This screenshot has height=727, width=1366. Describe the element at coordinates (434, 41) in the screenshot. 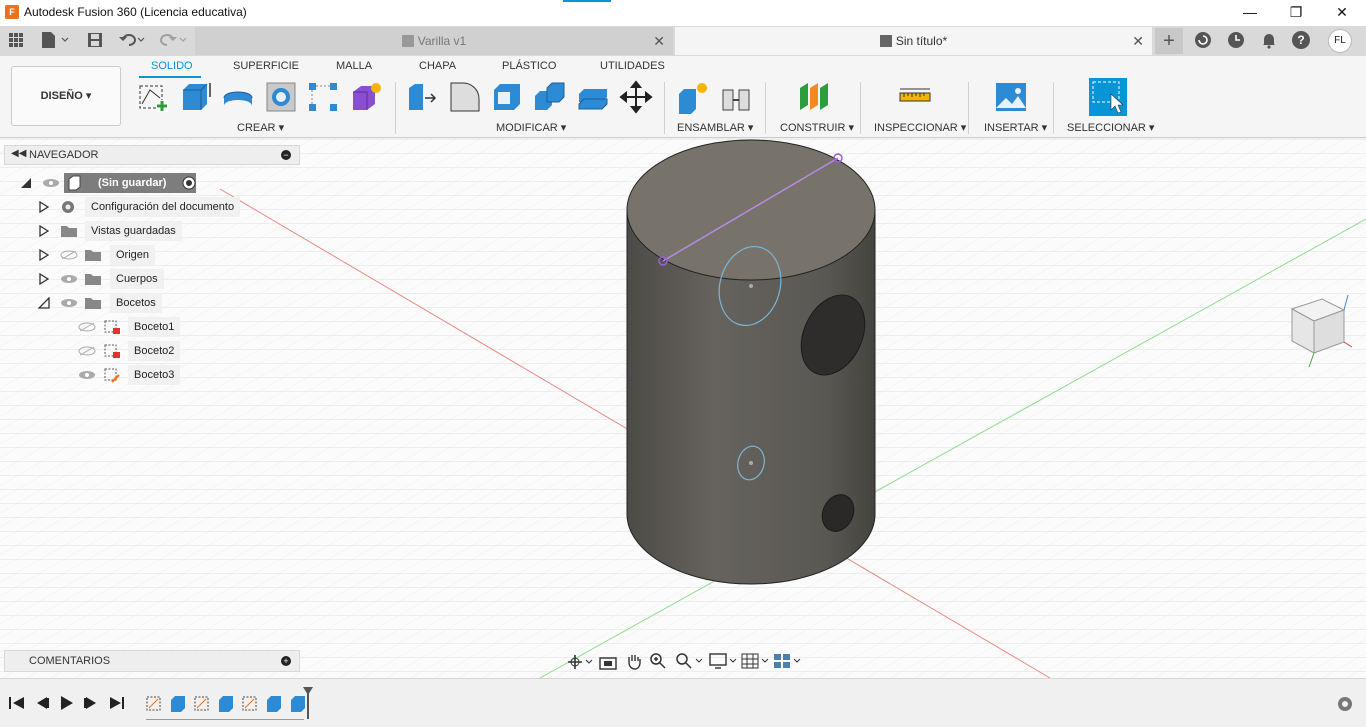

I see `tab-varilla: Varilla v1 ✕` at that location.